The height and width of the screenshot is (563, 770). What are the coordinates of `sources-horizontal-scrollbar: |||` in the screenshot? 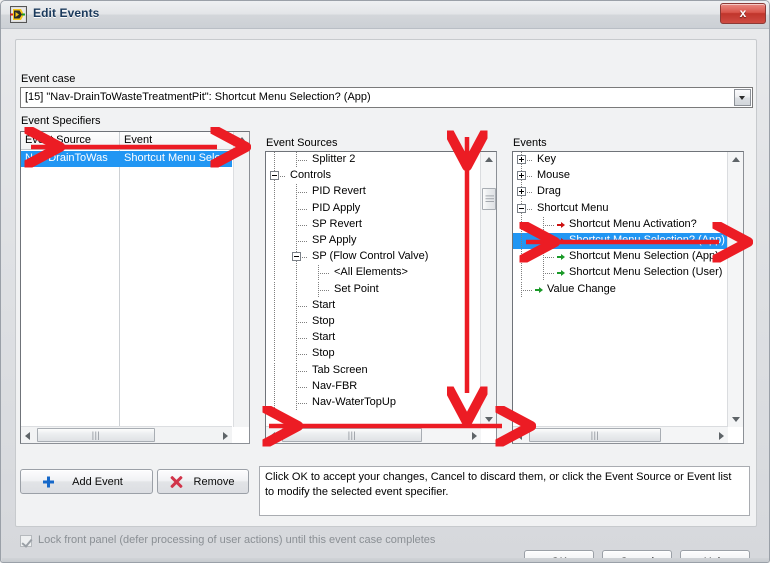 It's located at (373, 434).